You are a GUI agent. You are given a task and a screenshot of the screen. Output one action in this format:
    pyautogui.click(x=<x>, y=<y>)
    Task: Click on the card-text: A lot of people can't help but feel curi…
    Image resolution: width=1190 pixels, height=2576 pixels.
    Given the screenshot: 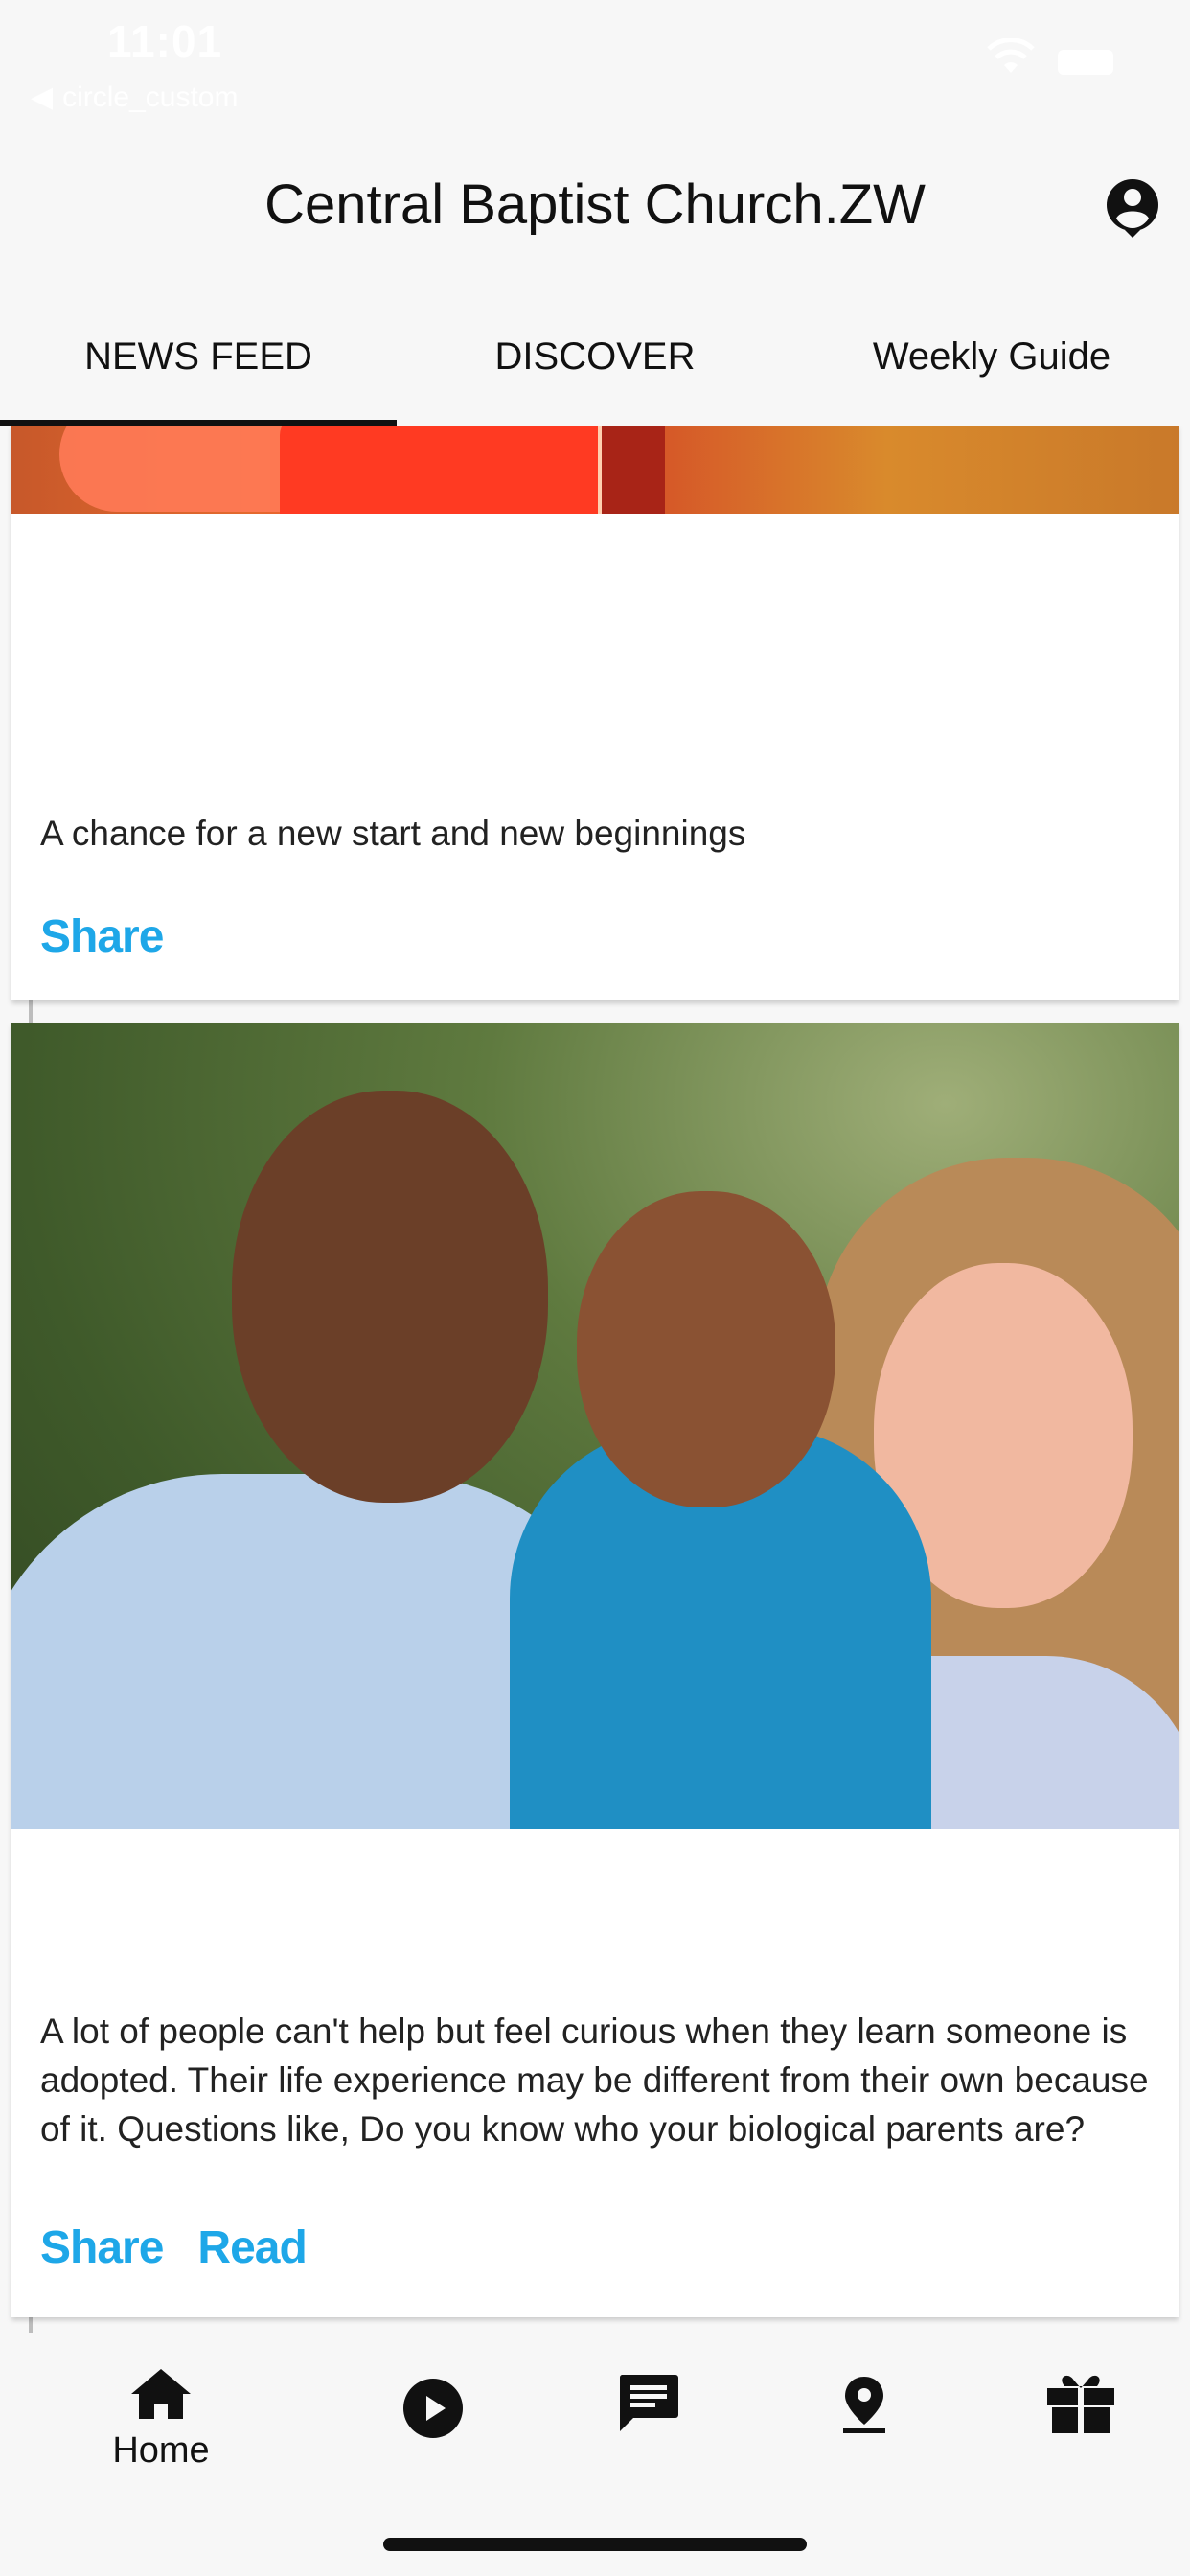 What is the action you would take?
    pyautogui.click(x=594, y=2080)
    